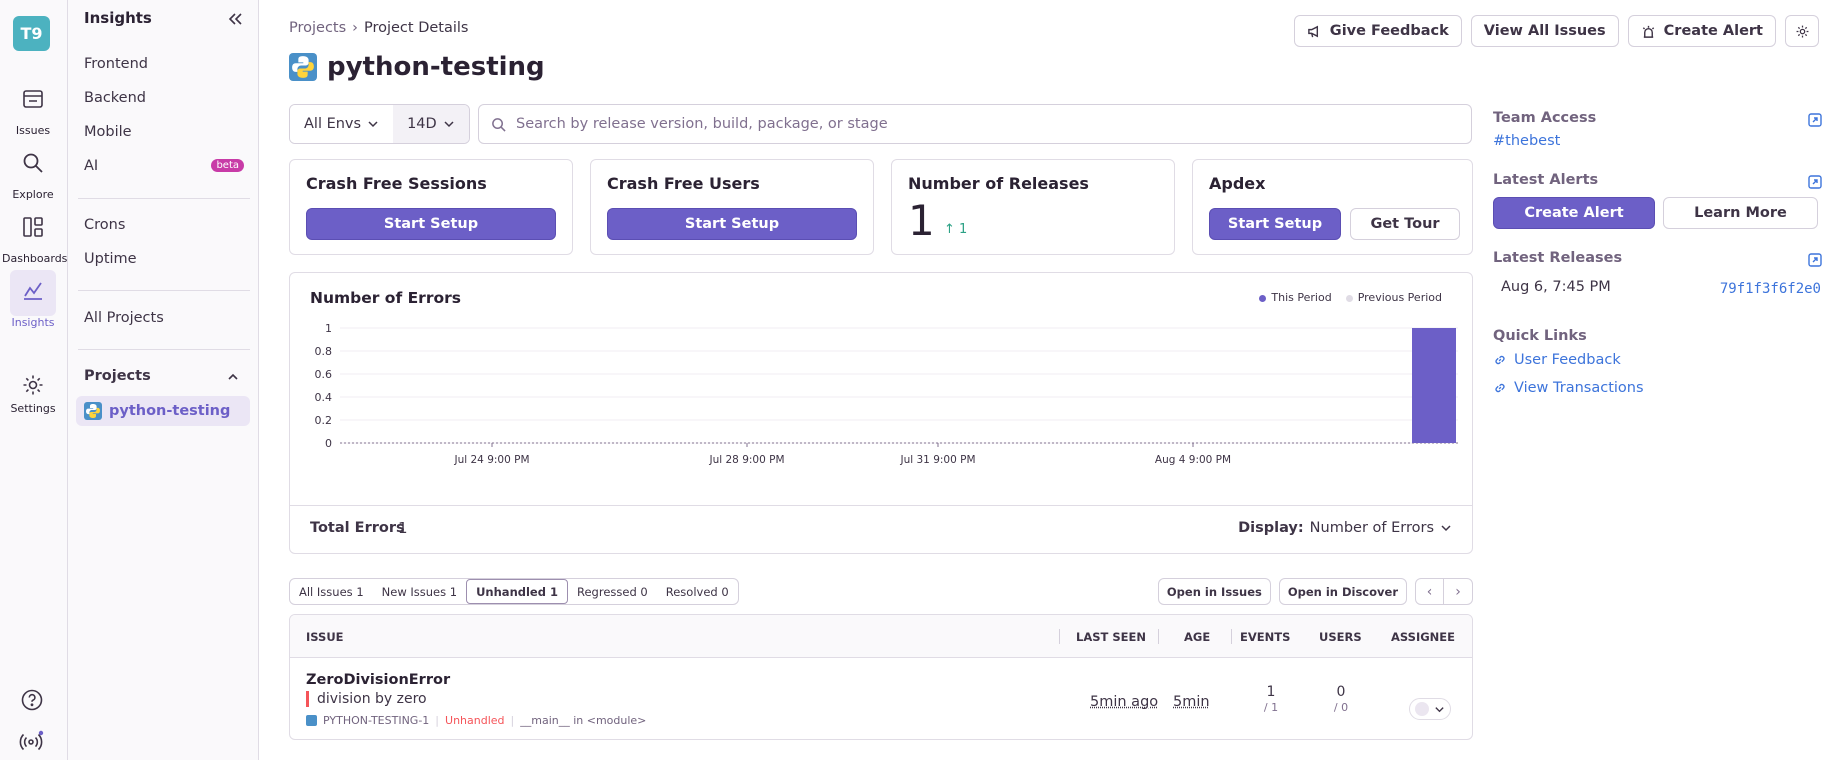  I want to click on card-title: Apdex, so click(1237, 183).